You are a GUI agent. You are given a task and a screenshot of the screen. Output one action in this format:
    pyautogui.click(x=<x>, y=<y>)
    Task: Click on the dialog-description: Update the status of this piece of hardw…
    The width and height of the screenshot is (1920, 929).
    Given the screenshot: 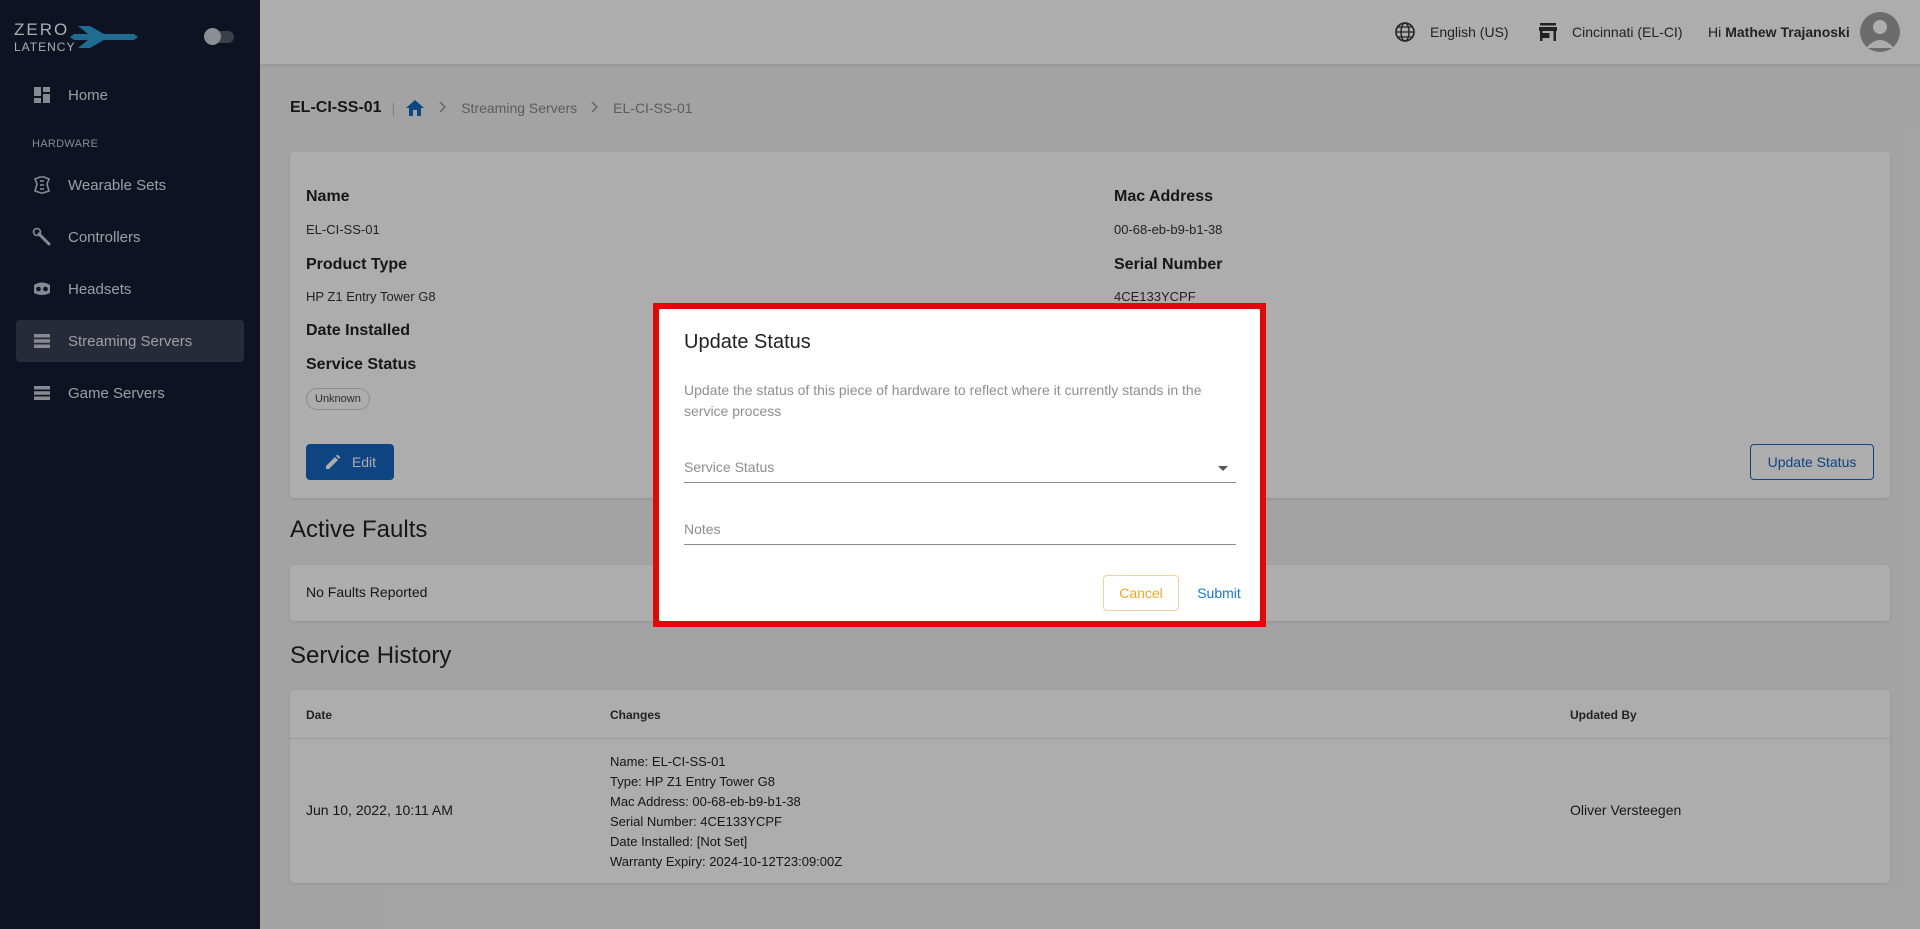 What is the action you would take?
    pyautogui.click(x=943, y=400)
    